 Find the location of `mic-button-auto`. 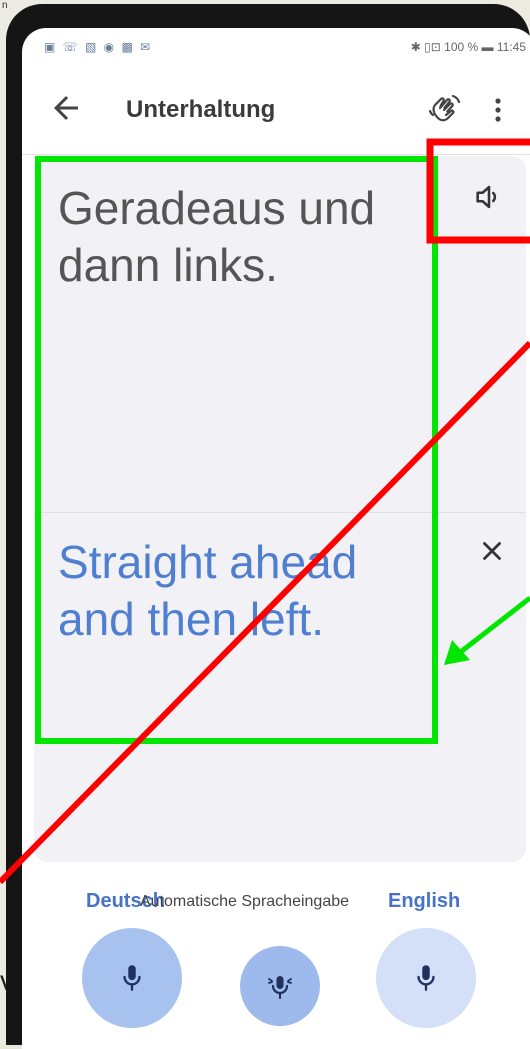

mic-button-auto is located at coordinates (280, 986).